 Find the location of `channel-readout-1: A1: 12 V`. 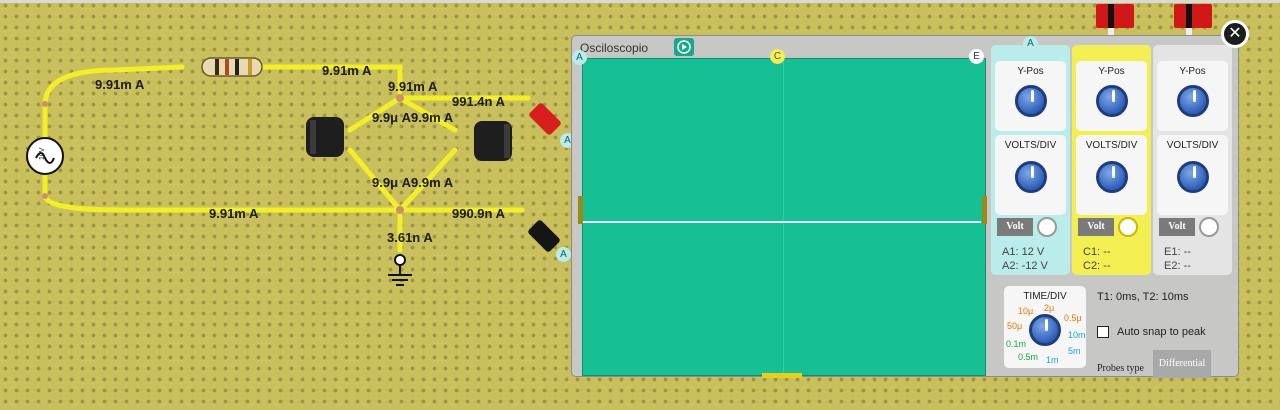

channel-readout-1: A1: 12 V is located at coordinates (1023, 252).